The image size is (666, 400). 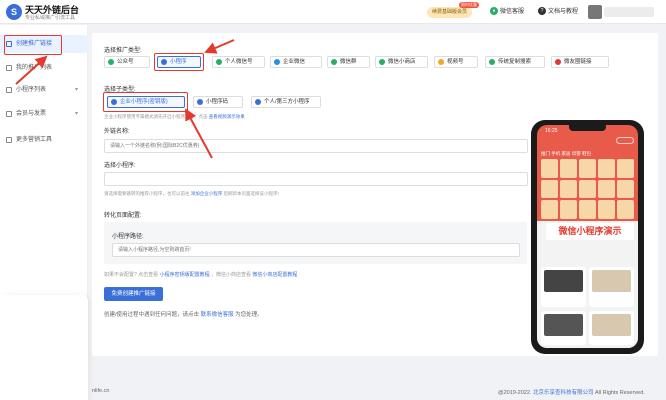 I want to click on docs-label: 文档与教程, so click(x=563, y=12).